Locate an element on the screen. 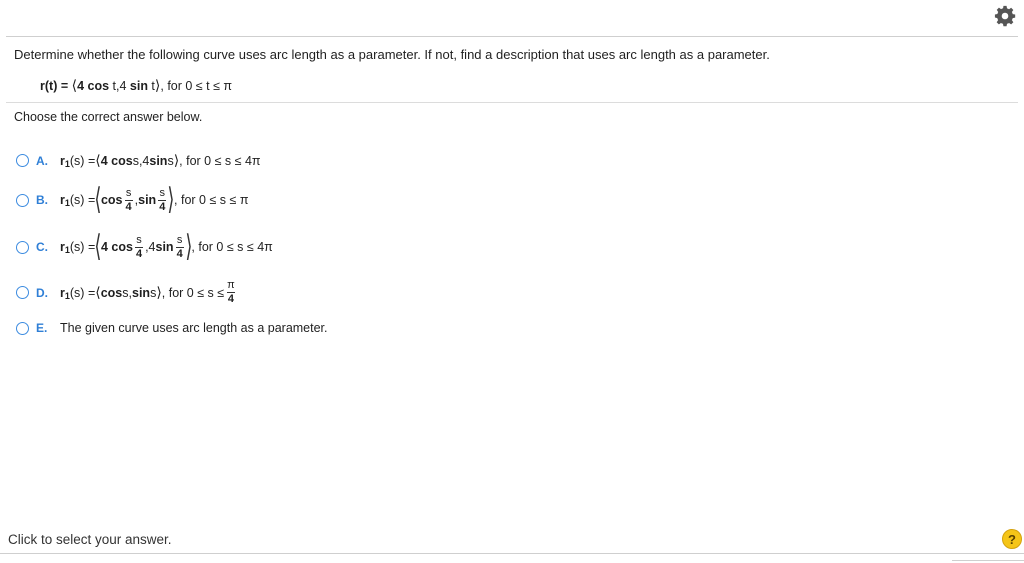  footer-divider is located at coordinates (512, 553).